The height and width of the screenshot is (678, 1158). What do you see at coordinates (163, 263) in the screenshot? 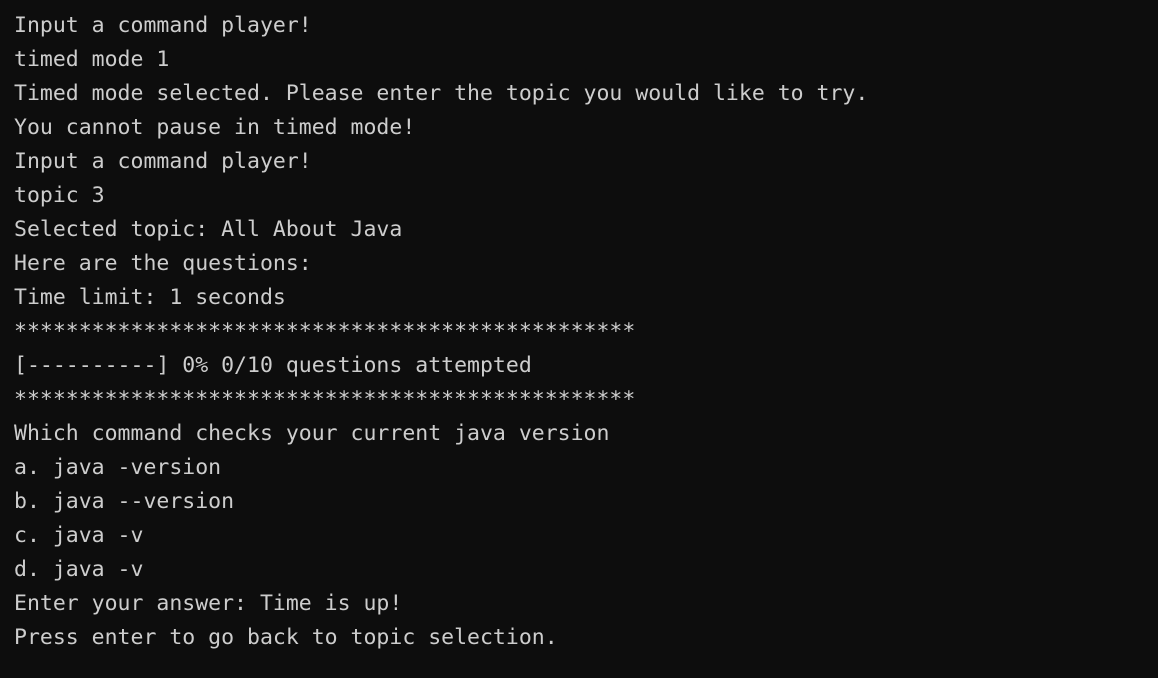
I see `terminal-line-questions-header: Here are the questions:` at bounding box center [163, 263].